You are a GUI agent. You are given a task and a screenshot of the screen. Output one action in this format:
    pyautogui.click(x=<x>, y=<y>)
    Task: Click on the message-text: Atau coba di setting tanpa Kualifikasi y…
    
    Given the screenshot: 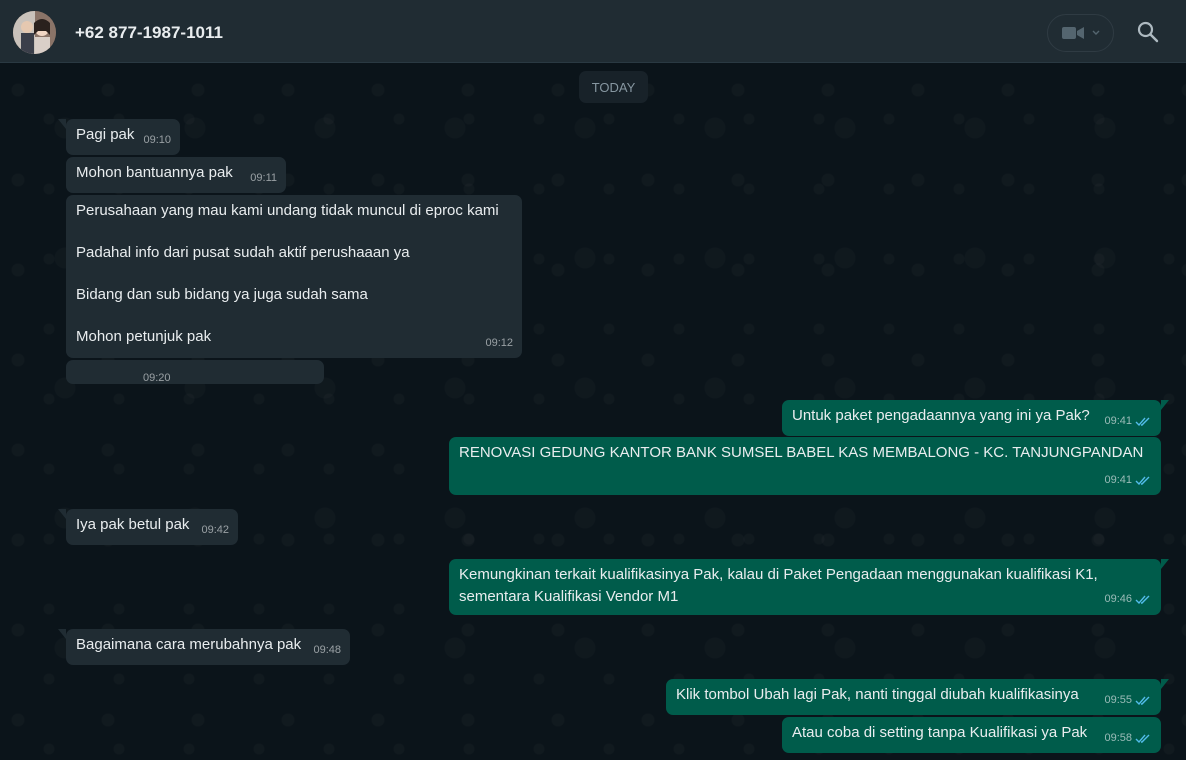 What is the action you would take?
    pyautogui.click(x=940, y=732)
    